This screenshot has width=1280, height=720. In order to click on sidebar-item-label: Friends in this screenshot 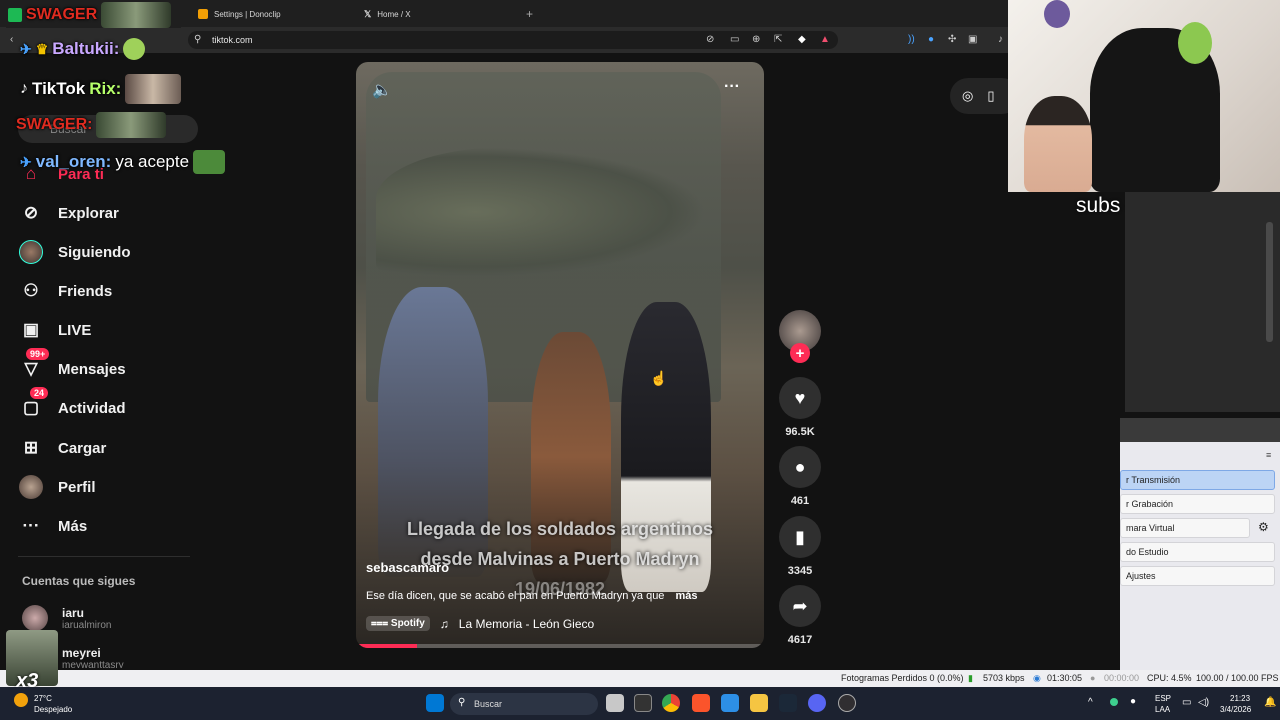, I will do `click(85, 291)`.